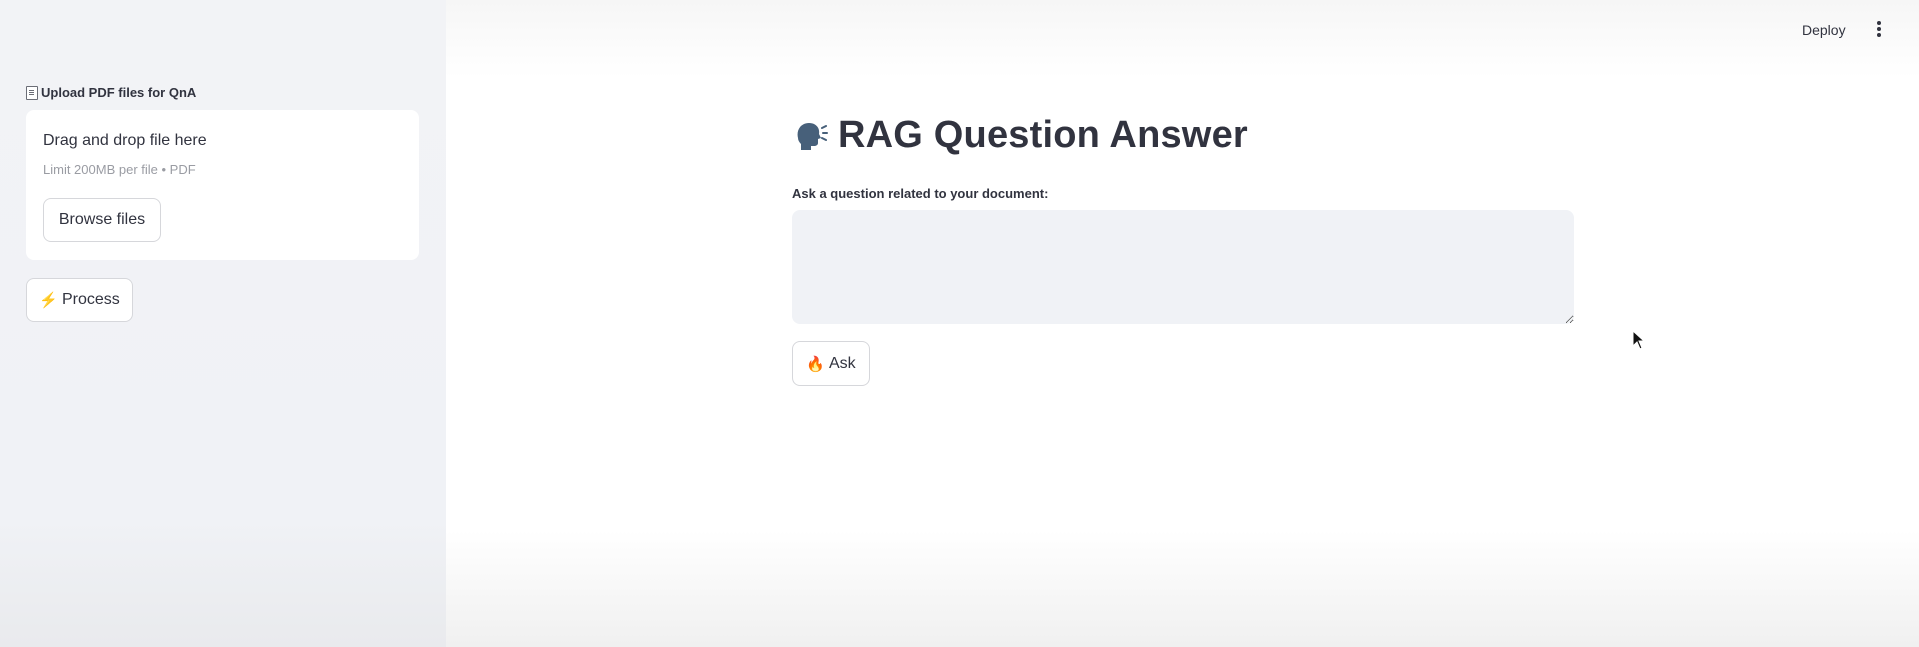  I want to click on browse-files-button: Browse files, so click(102, 220).